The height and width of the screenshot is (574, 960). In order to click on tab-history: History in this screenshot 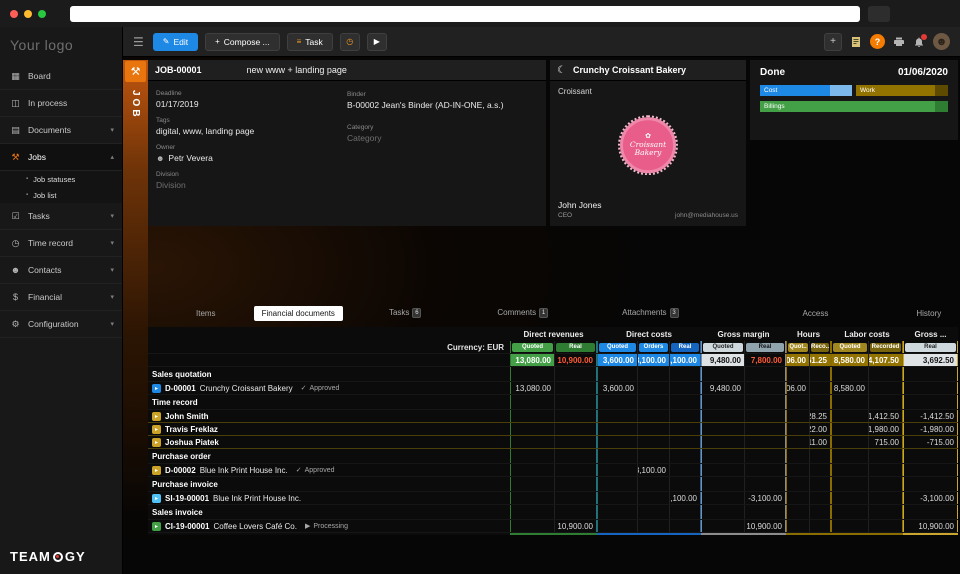, I will do `click(928, 313)`.